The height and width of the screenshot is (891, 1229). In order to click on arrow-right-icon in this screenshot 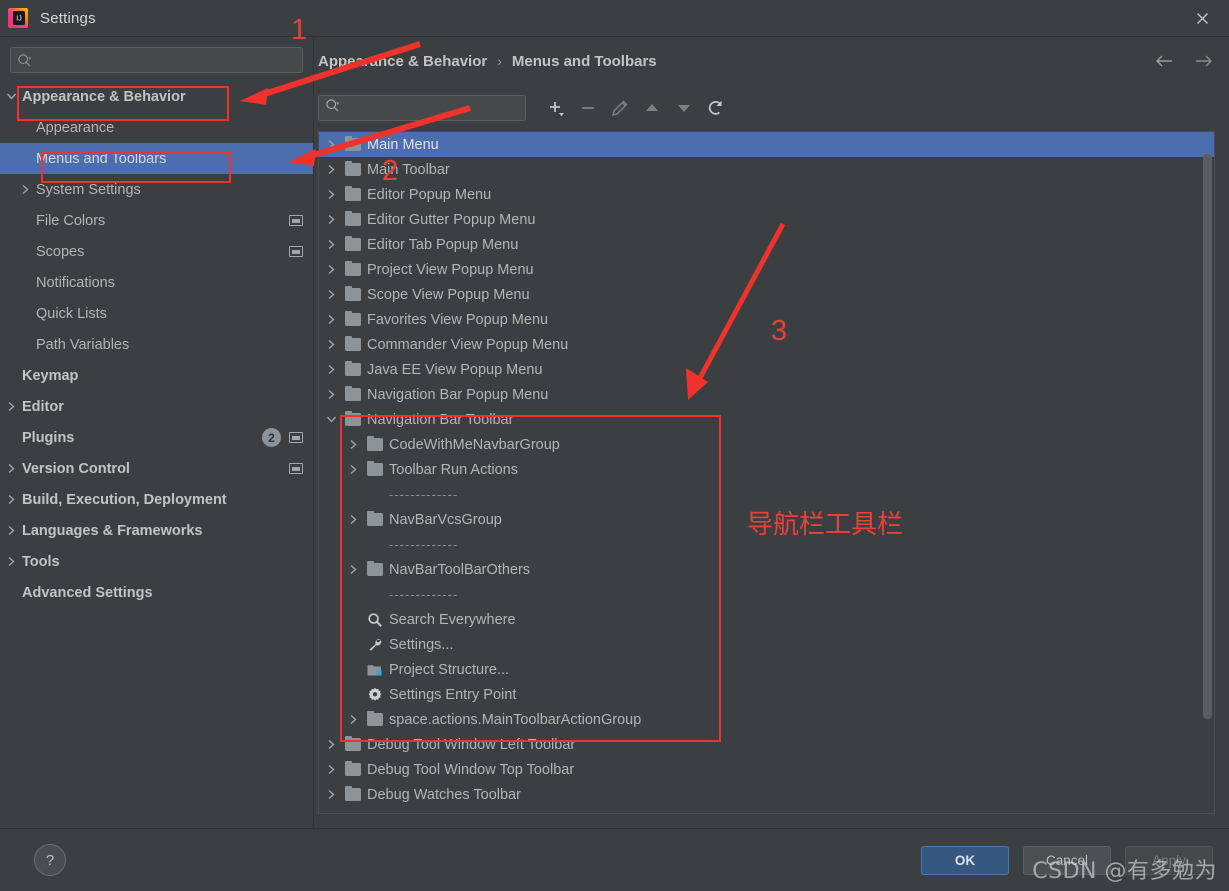, I will do `click(1204, 61)`.